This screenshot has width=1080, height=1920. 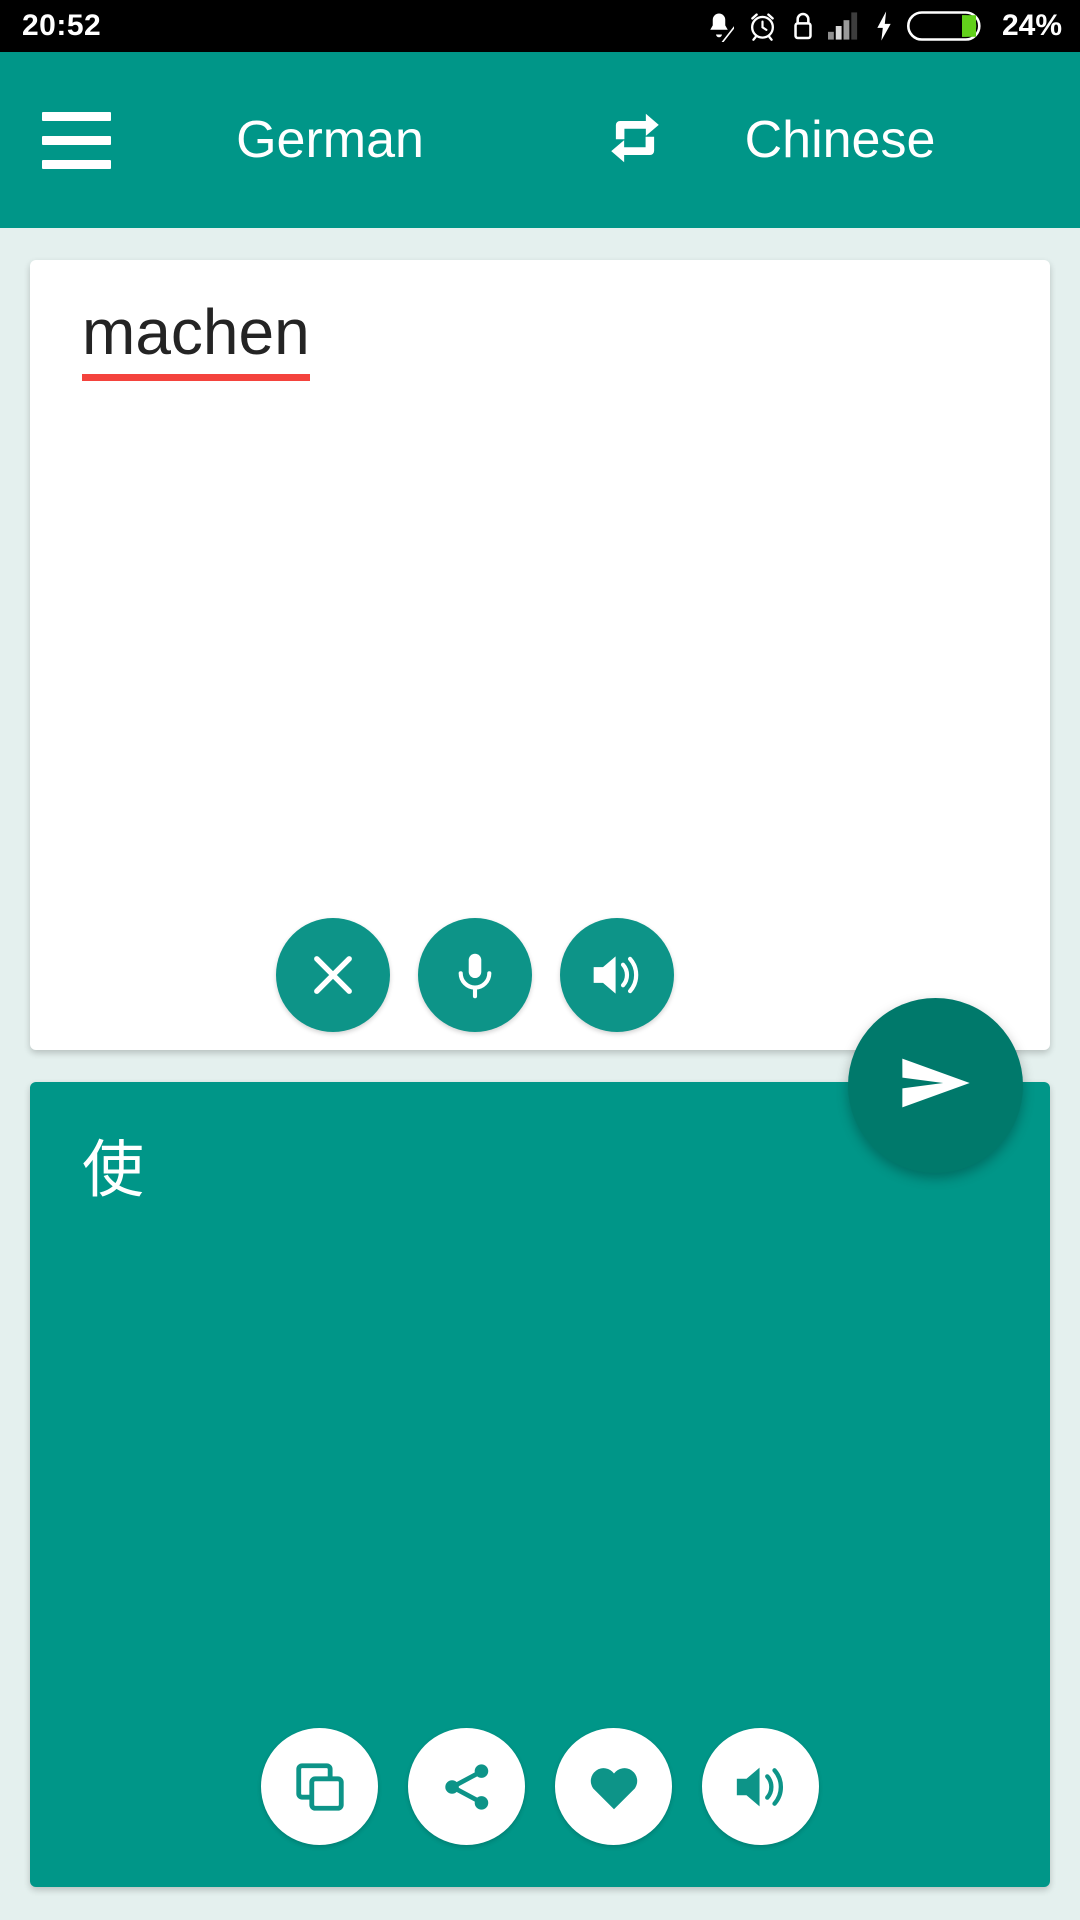 I want to click on translate-send-button, so click(x=935, y=1085).